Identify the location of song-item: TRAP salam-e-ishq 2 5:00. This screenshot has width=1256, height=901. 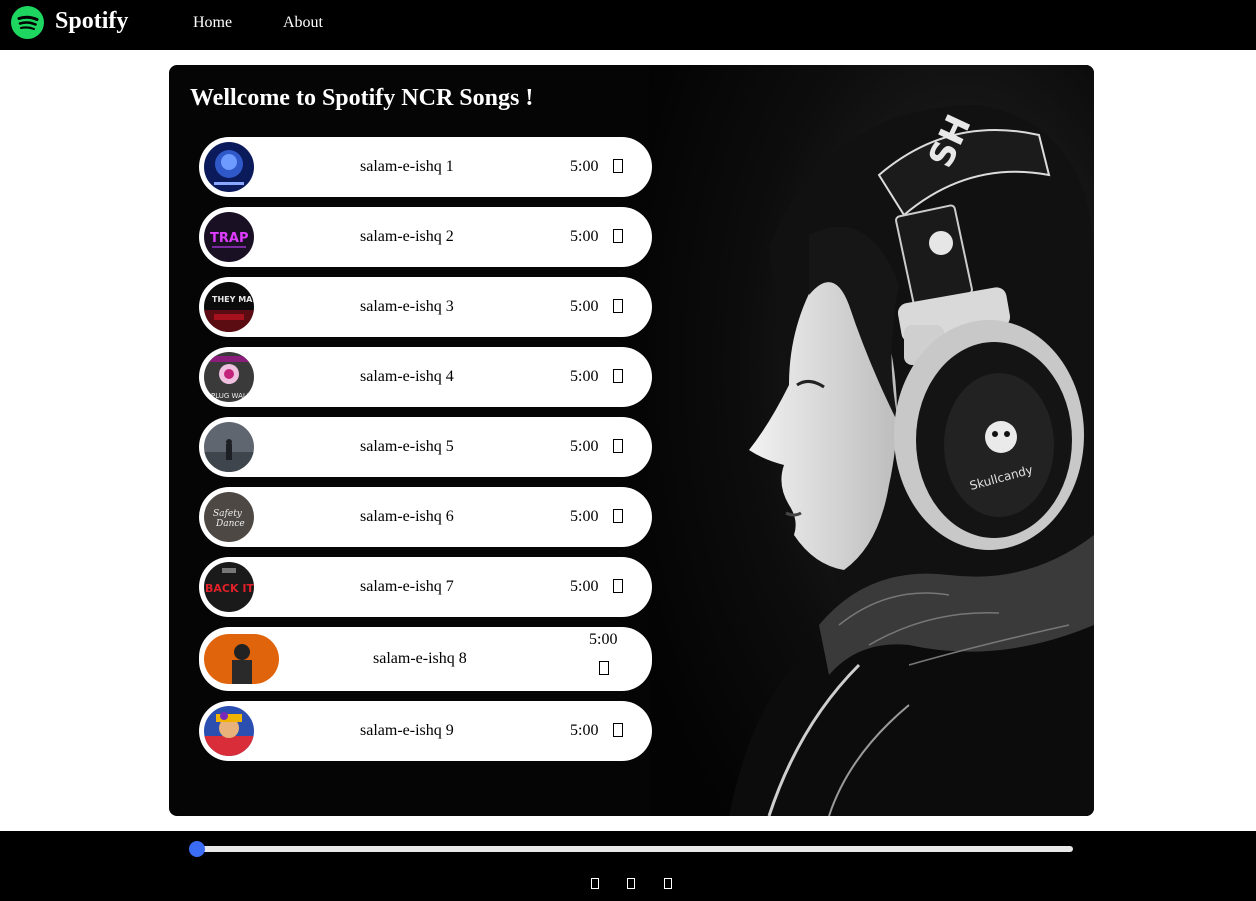
(425, 237).